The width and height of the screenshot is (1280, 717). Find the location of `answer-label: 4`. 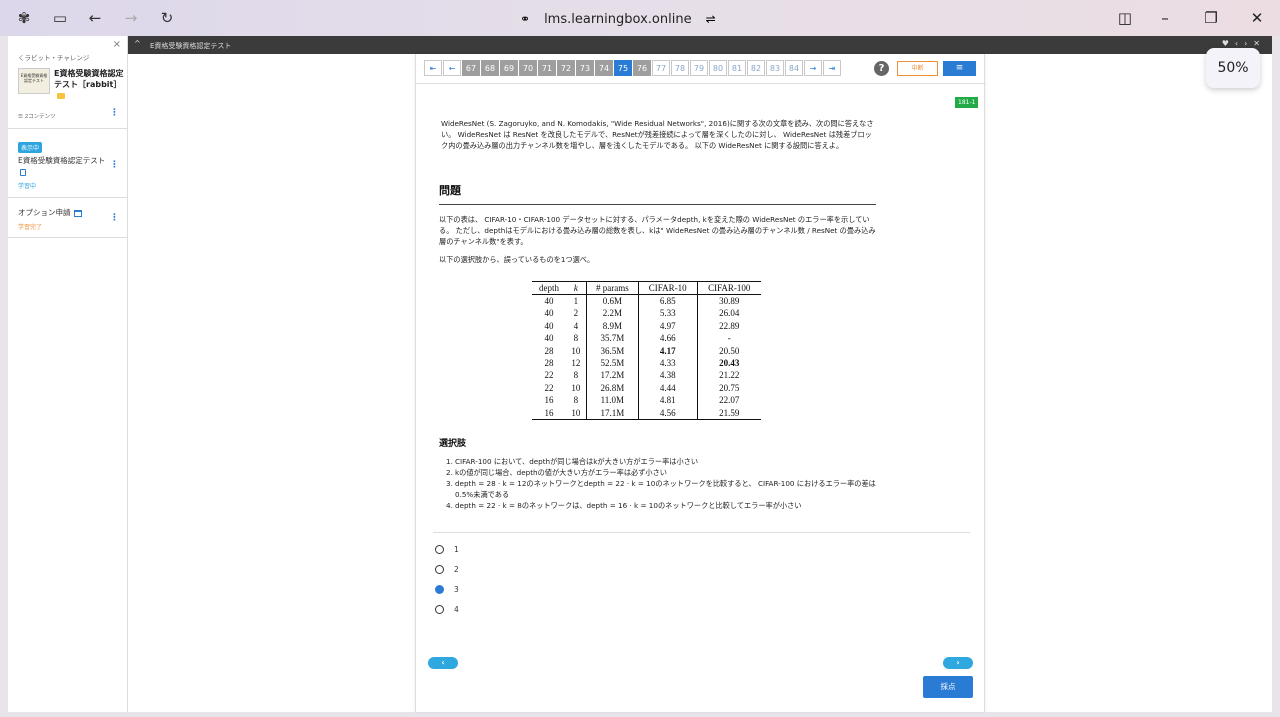

answer-label: 4 is located at coordinates (456, 609).